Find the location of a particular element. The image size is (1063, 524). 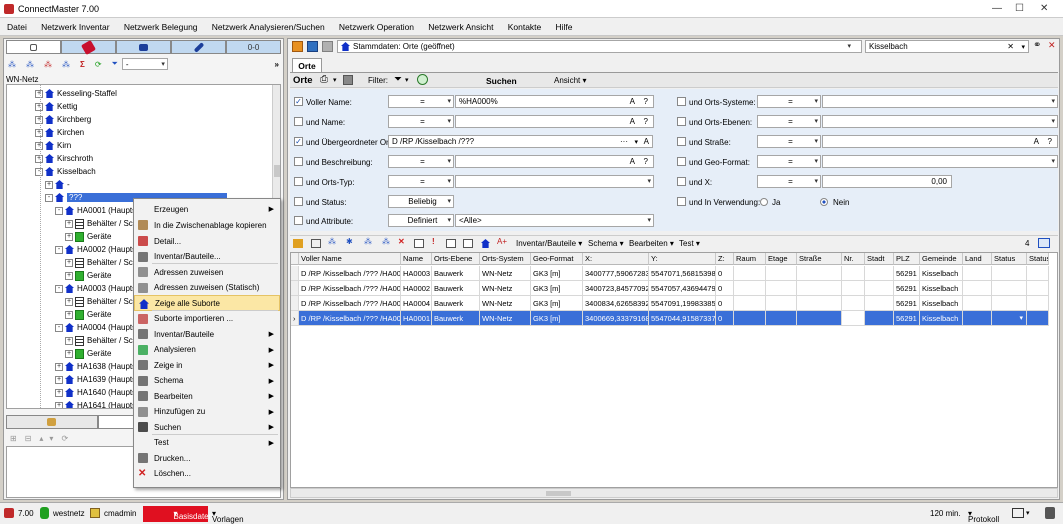

context-menu-item: Inventar/Bauteile ▶ is located at coordinates (207, 334).